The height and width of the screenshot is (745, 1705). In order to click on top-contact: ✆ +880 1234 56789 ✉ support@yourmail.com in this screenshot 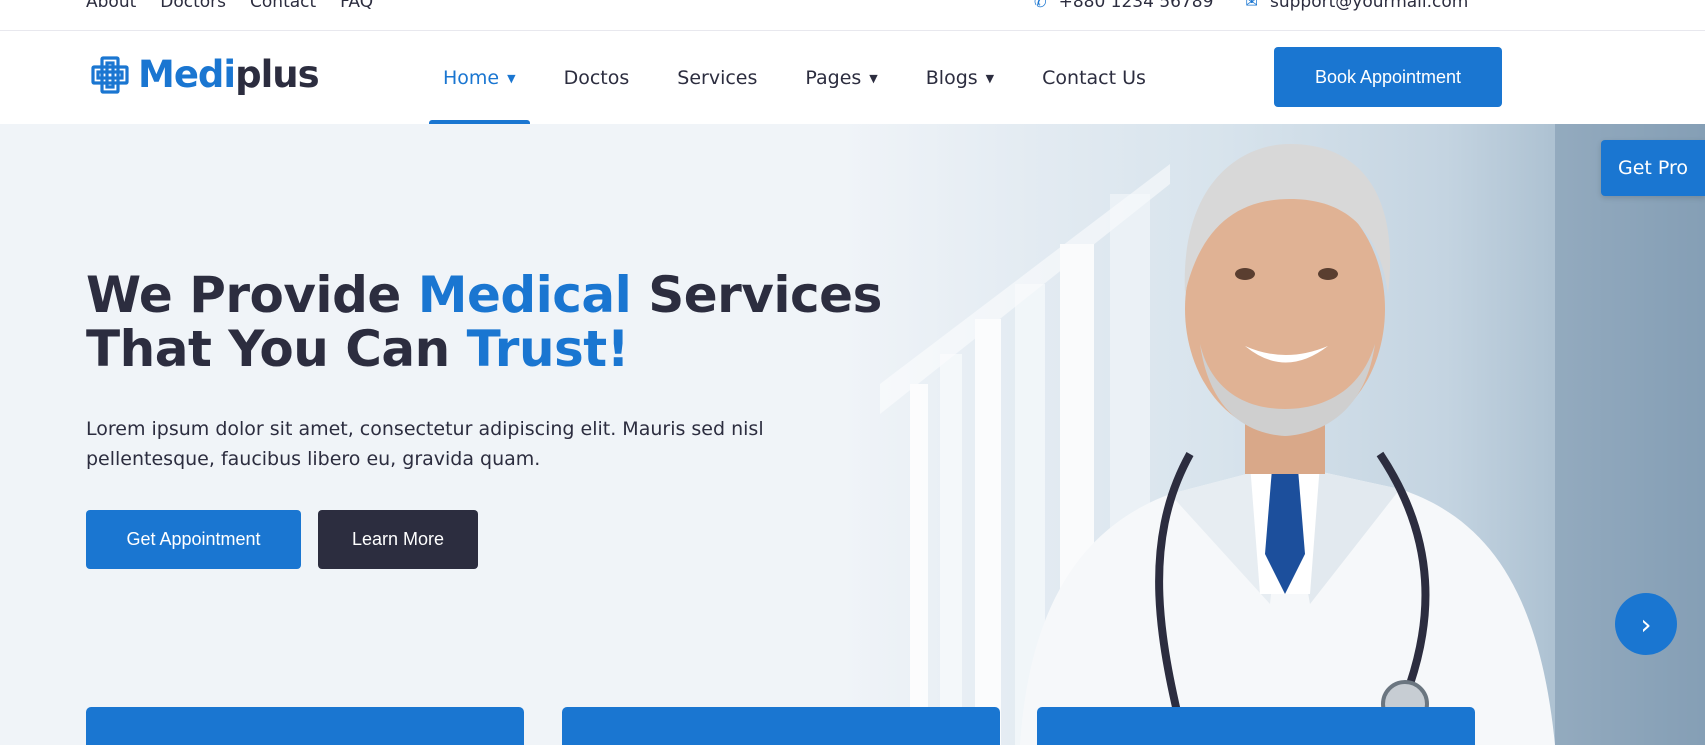, I will do `click(1251, 6)`.